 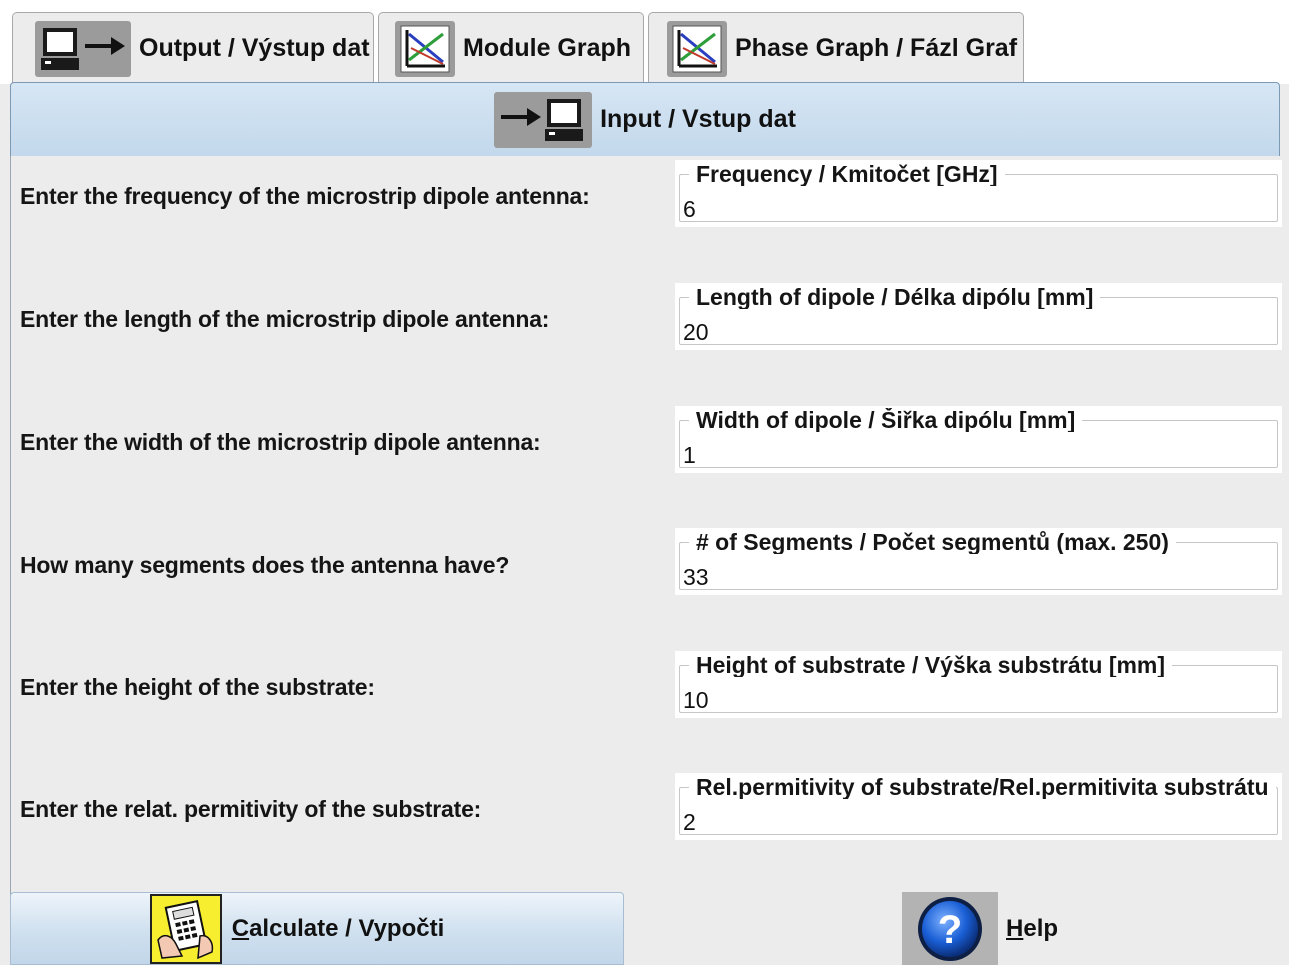 I want to click on frequency-input, so click(x=963, y=209).